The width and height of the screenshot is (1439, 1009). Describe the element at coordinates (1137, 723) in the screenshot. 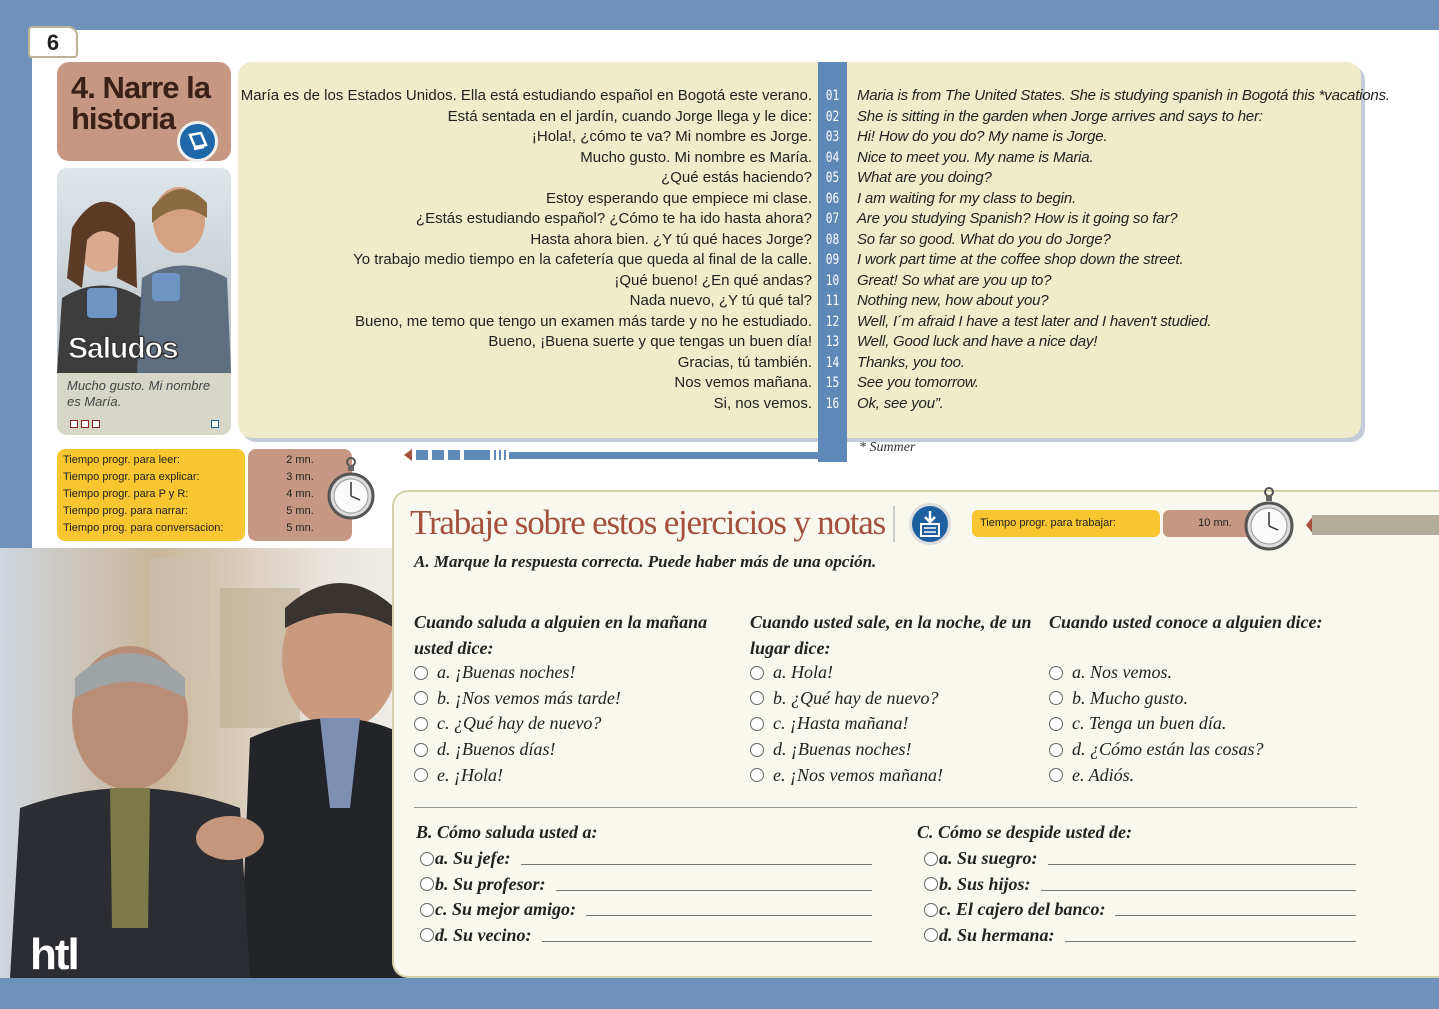

I see `answer-option: c. Tenga un buen día.` at that location.